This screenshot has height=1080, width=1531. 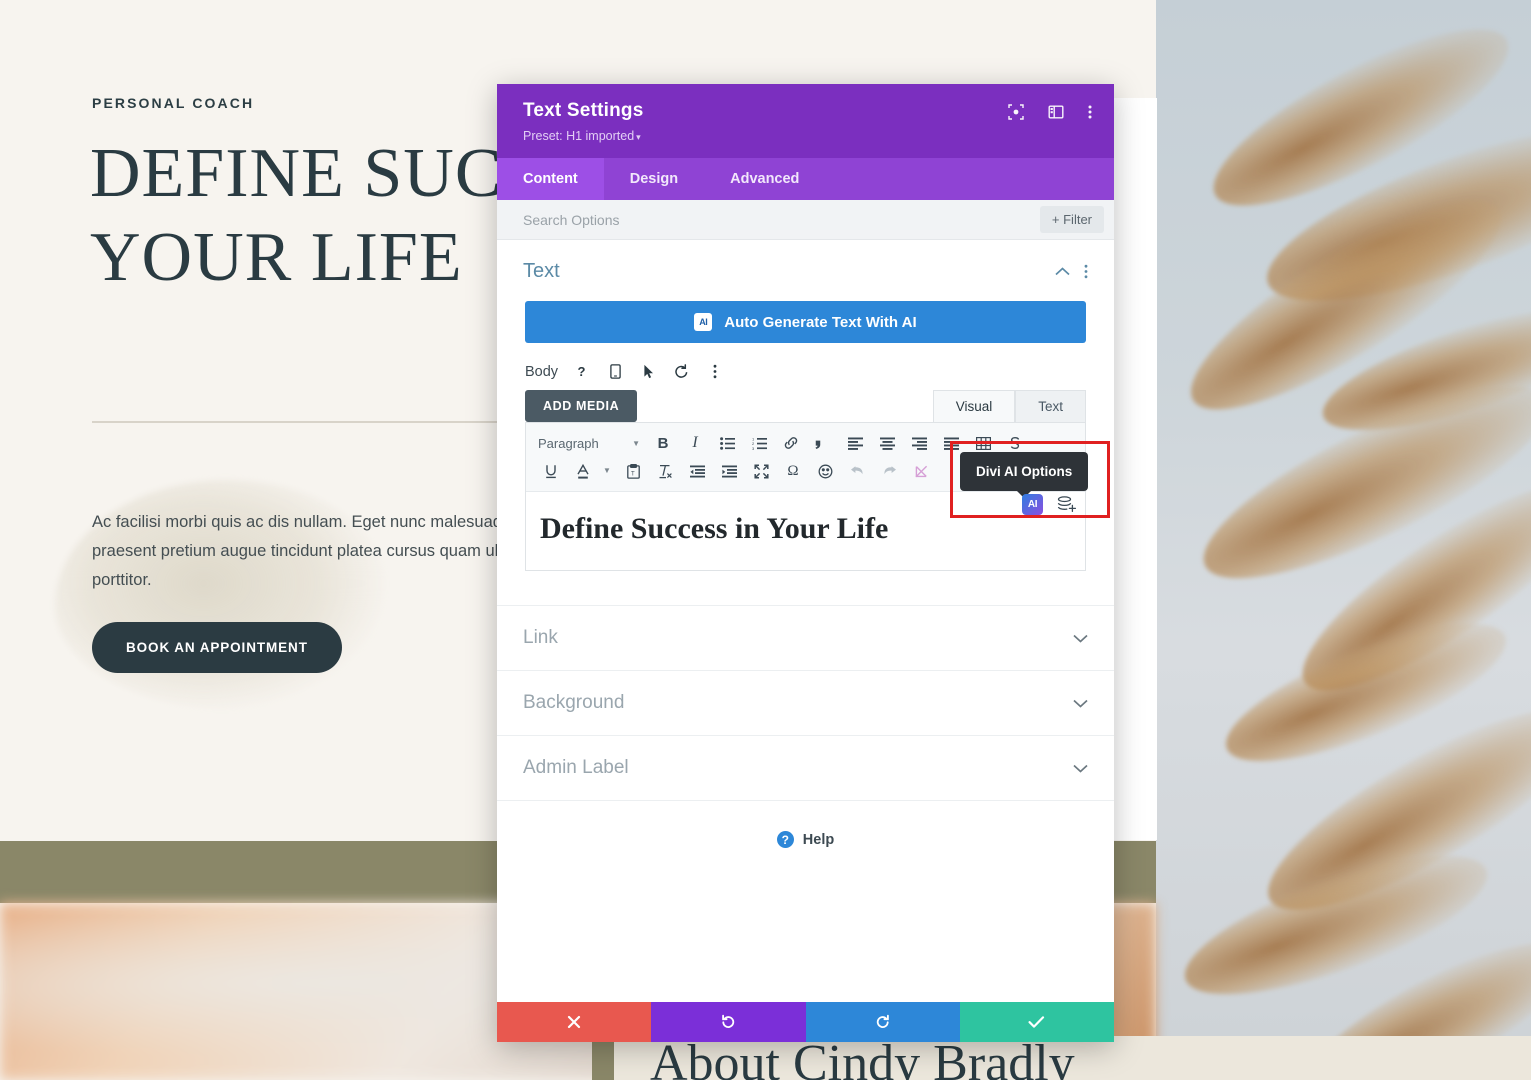 I want to click on hover-cursor-icon, so click(x=648, y=371).